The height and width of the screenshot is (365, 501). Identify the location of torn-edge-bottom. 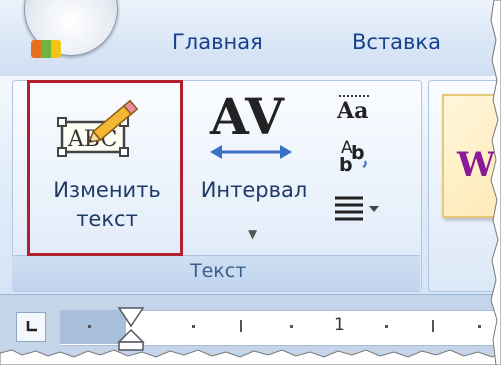
(250, 357).